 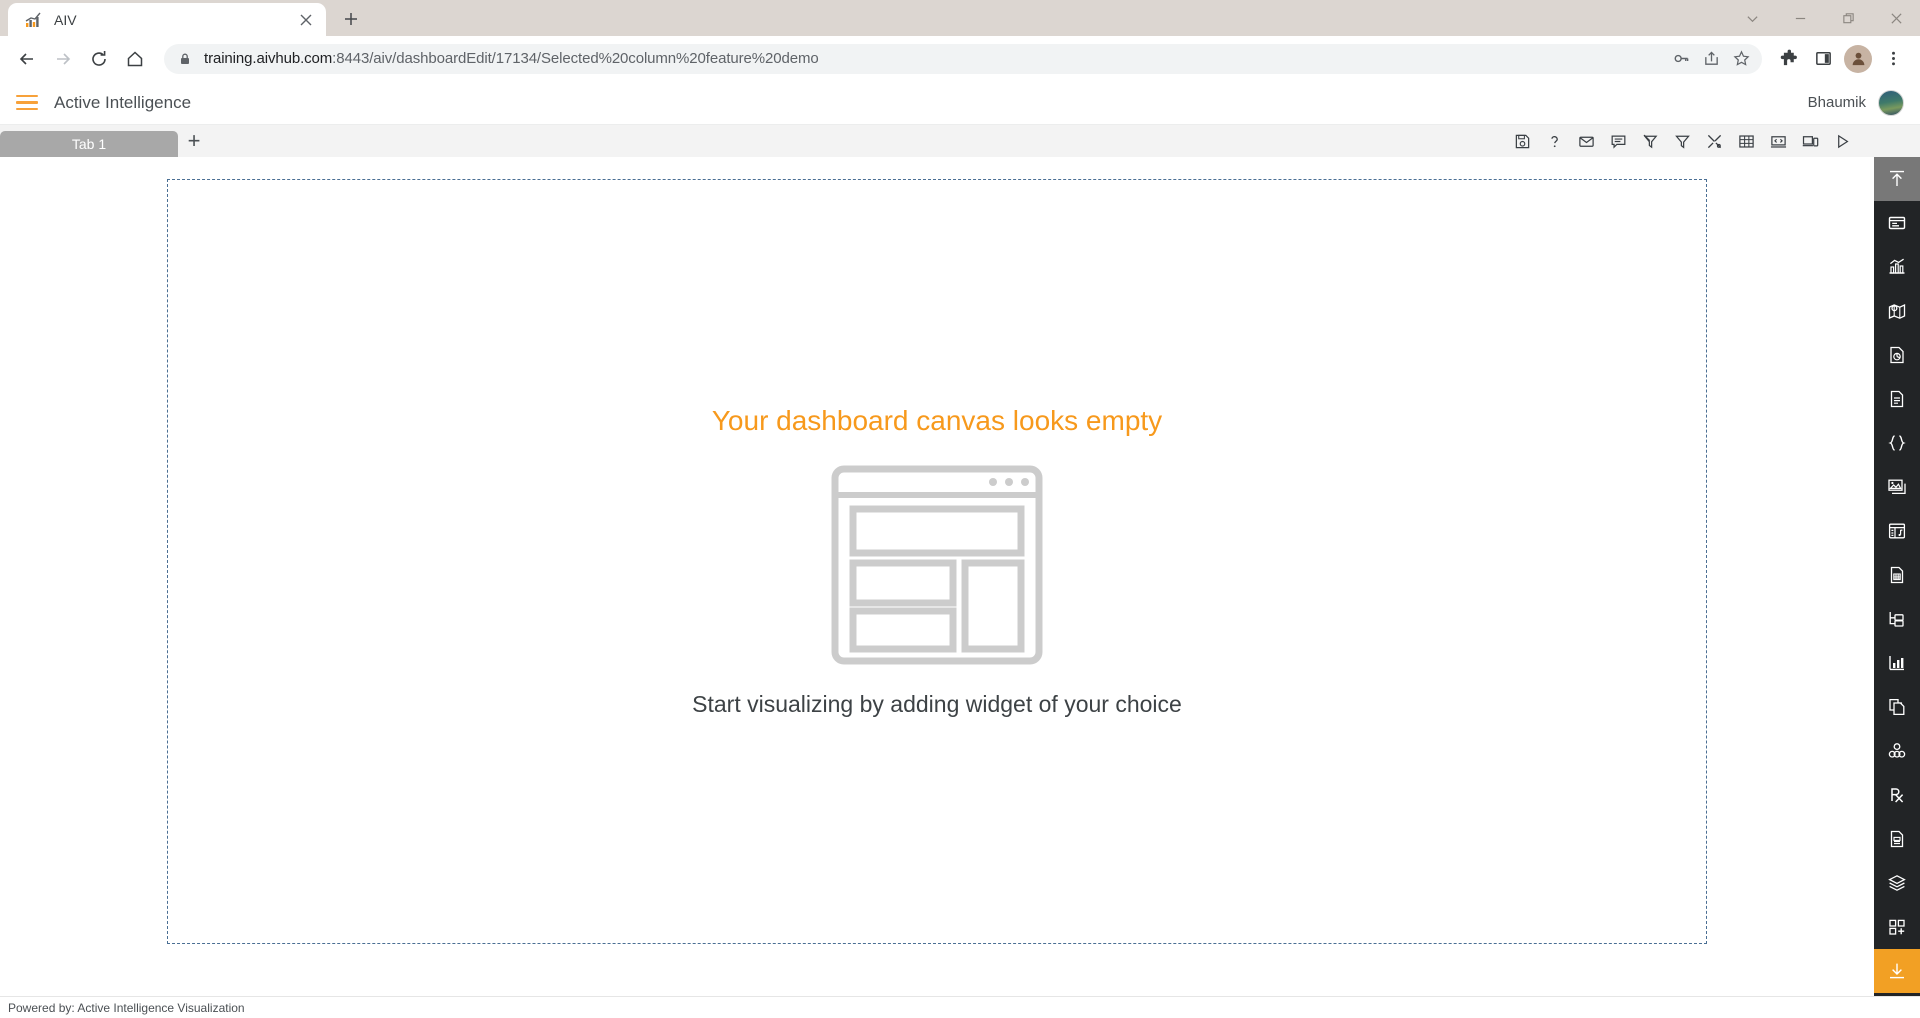 What do you see at coordinates (1897, 619) in the screenshot?
I see `tree-folder-icon` at bounding box center [1897, 619].